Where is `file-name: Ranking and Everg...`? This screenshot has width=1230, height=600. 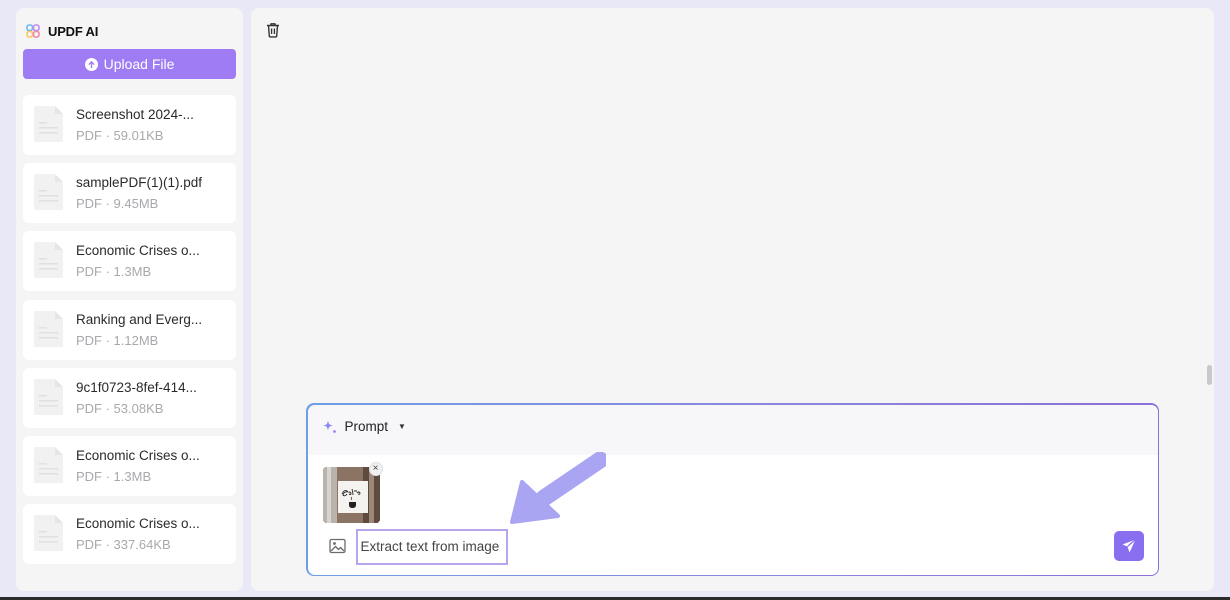 file-name: Ranking and Everg... is located at coordinates (139, 319).